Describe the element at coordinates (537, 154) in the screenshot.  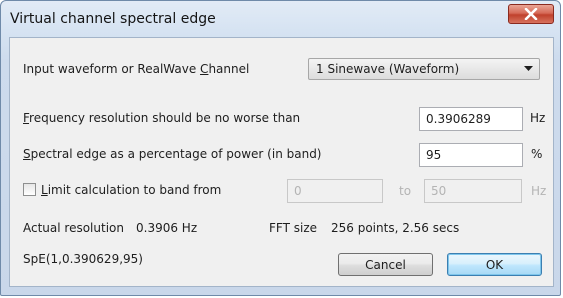
I see `percent-unit-label: %` at that location.